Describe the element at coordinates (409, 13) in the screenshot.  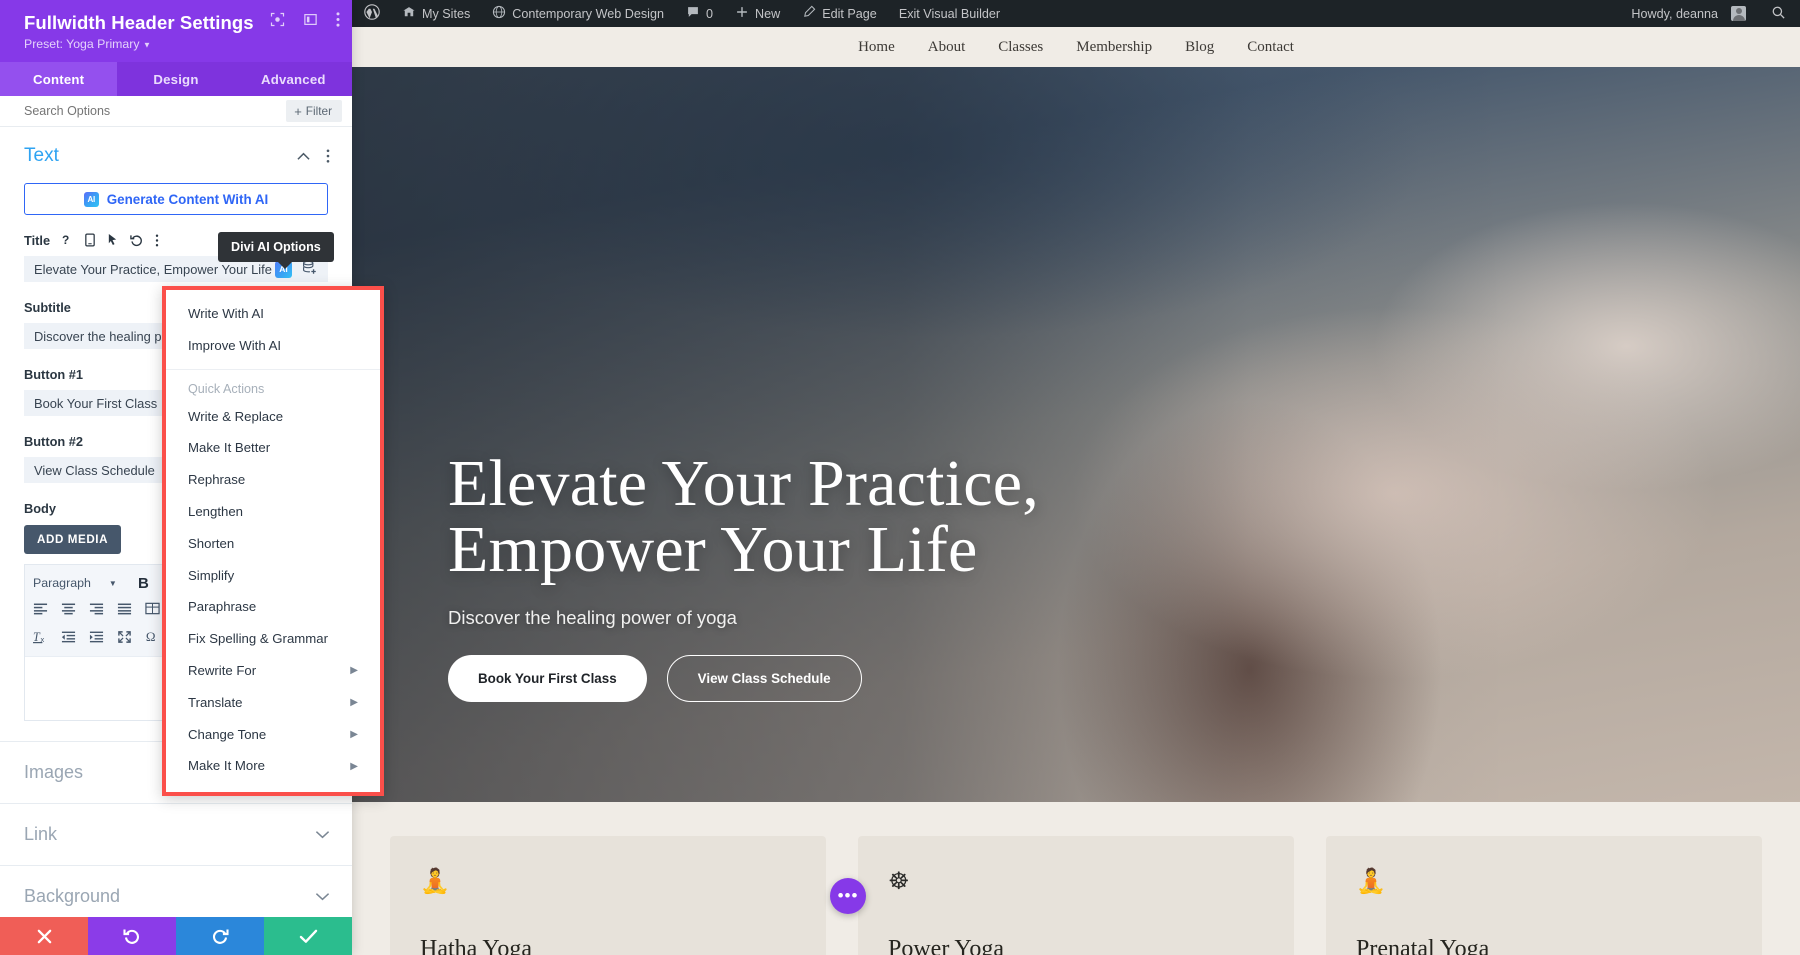
I see `sites-icon` at that location.